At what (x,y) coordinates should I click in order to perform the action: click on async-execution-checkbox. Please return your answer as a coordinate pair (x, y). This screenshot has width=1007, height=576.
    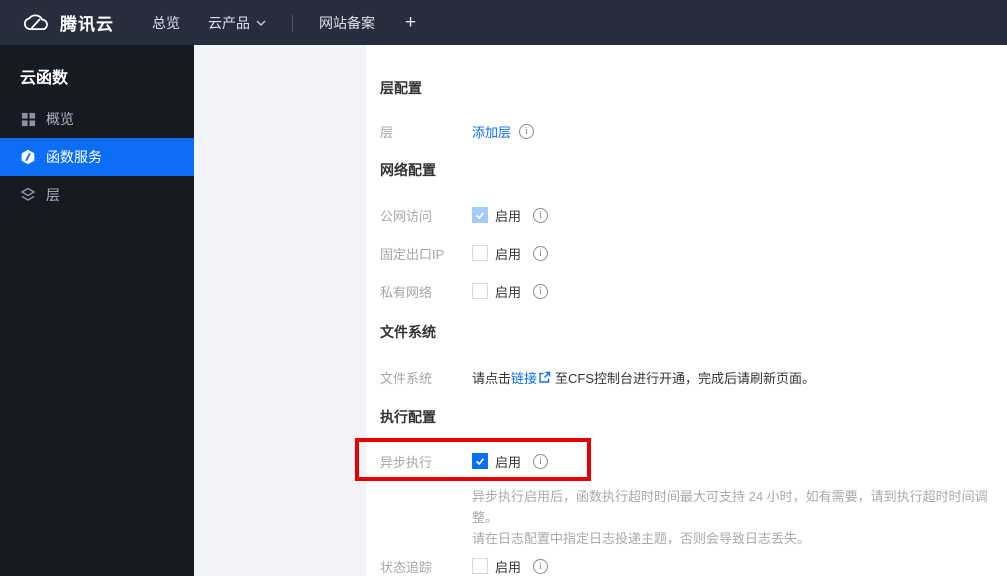
    Looking at the image, I should click on (480, 461).